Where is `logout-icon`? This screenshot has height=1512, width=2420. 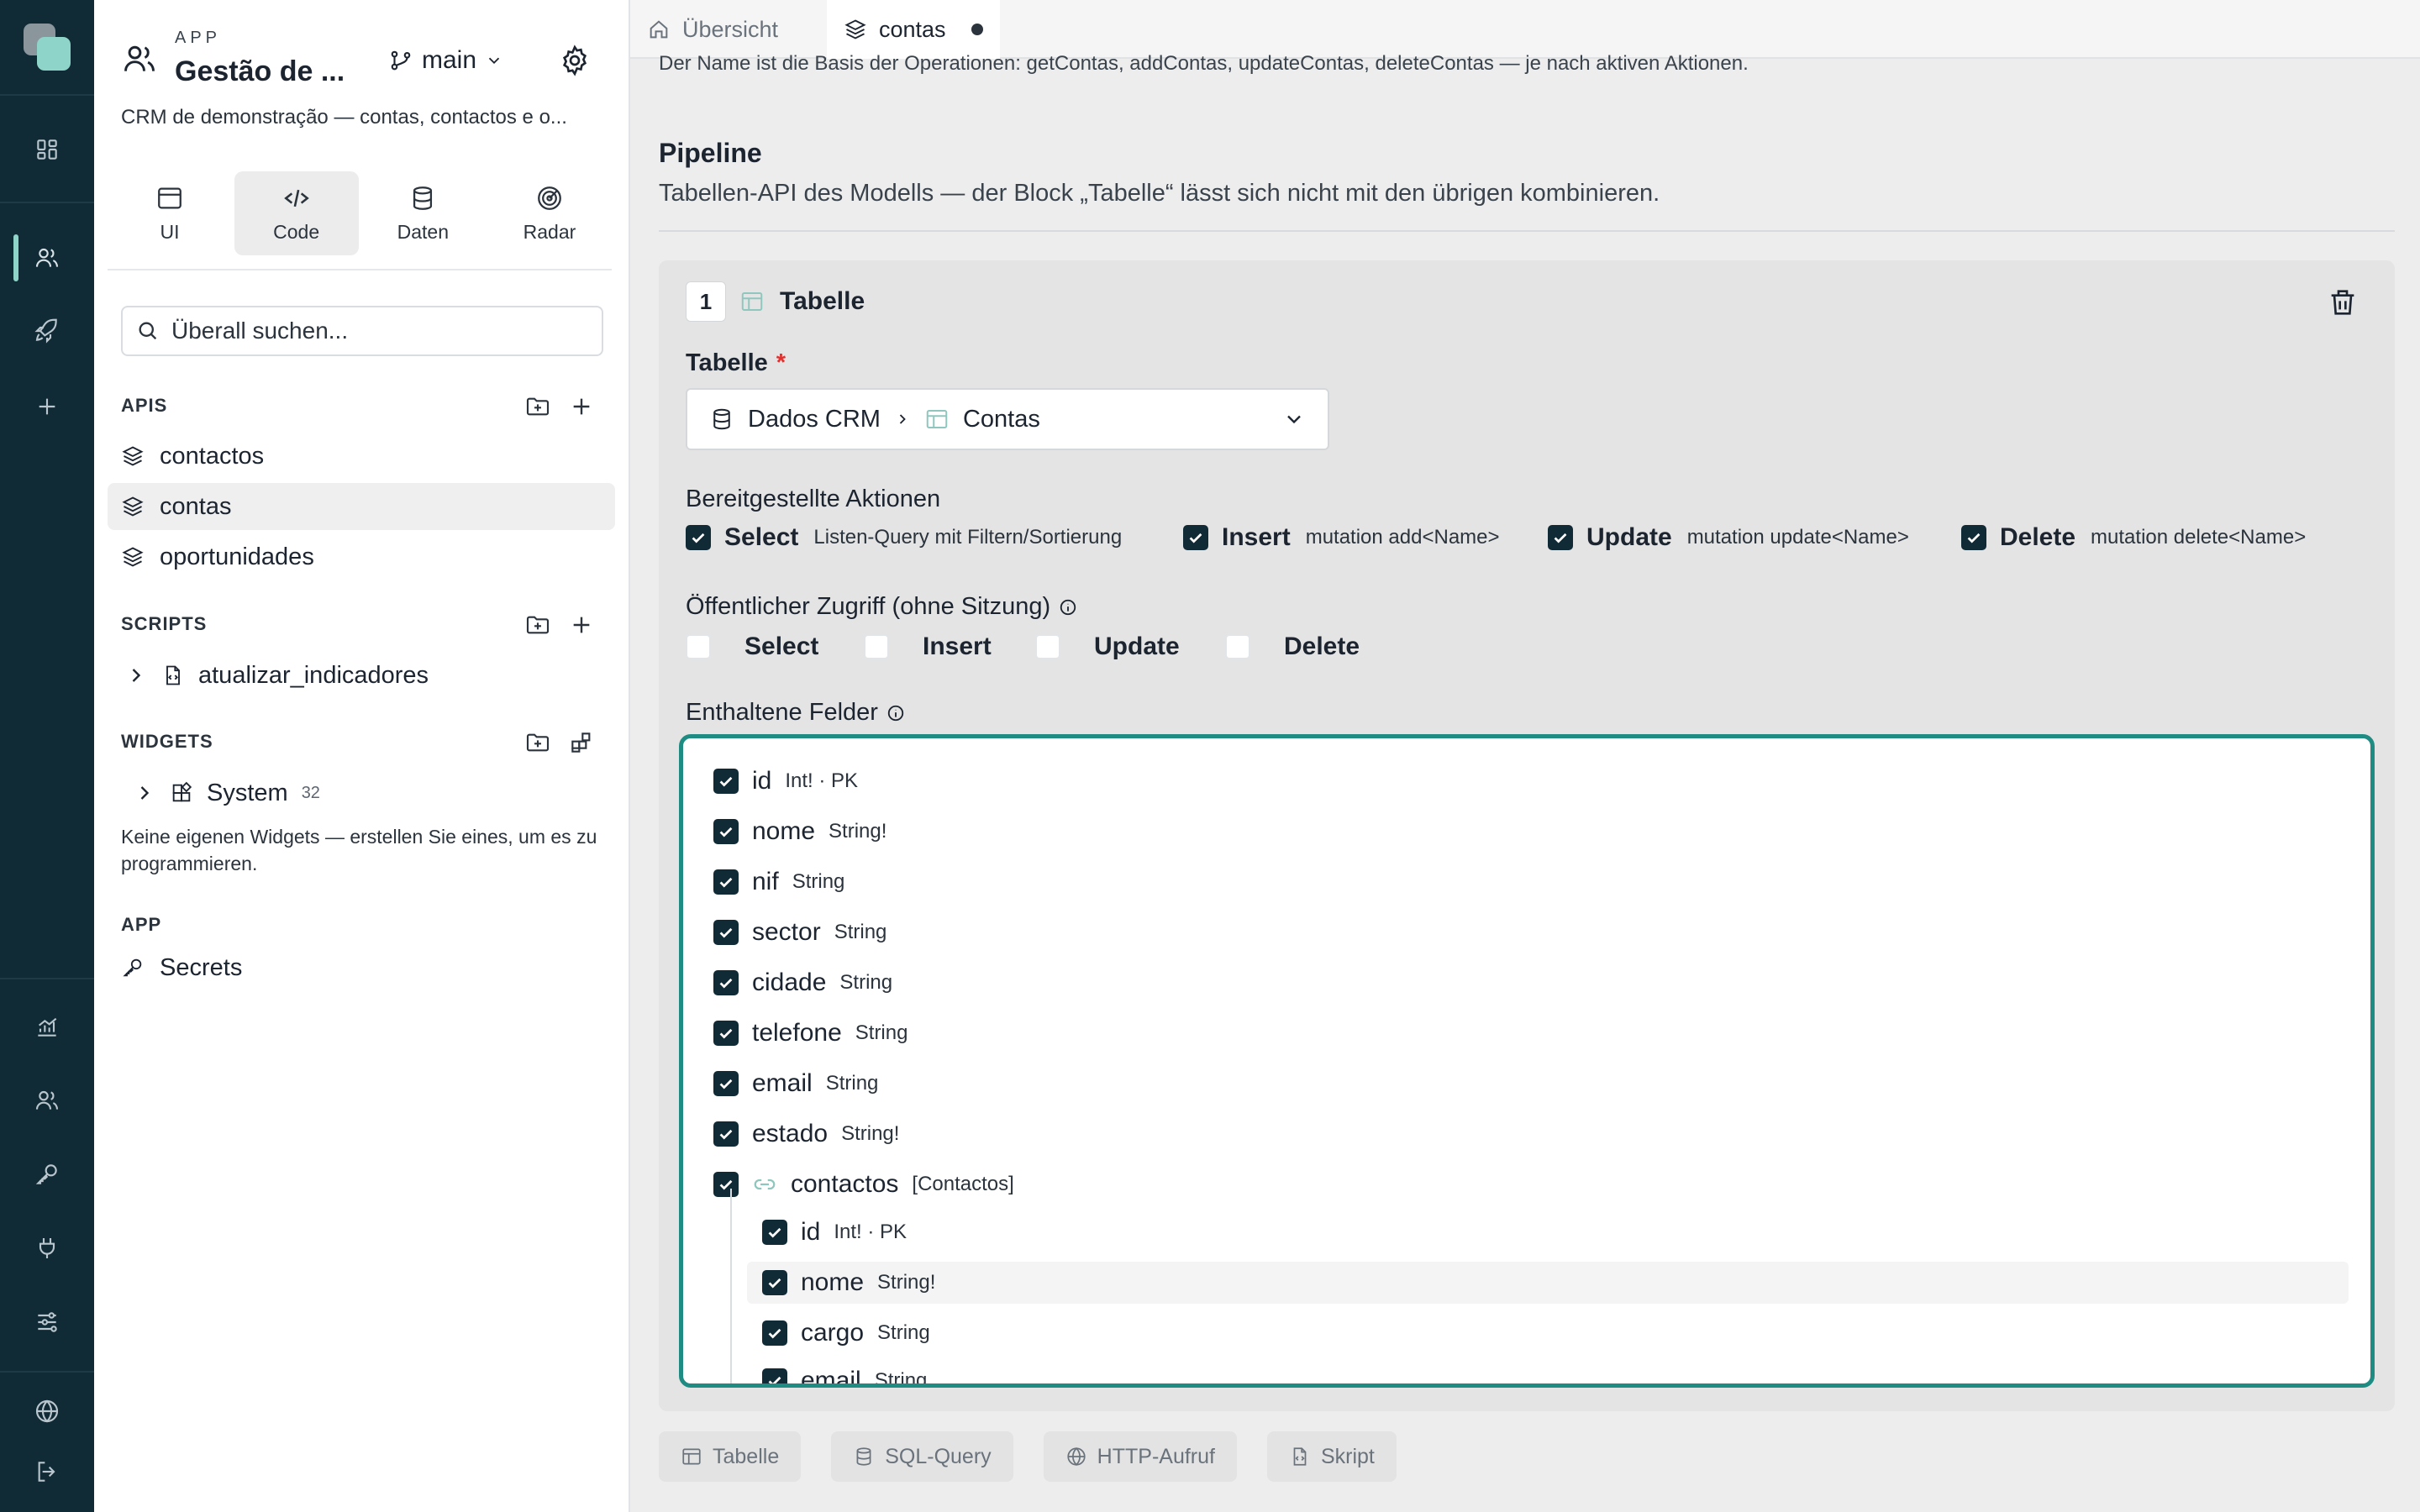
logout-icon is located at coordinates (47, 1472).